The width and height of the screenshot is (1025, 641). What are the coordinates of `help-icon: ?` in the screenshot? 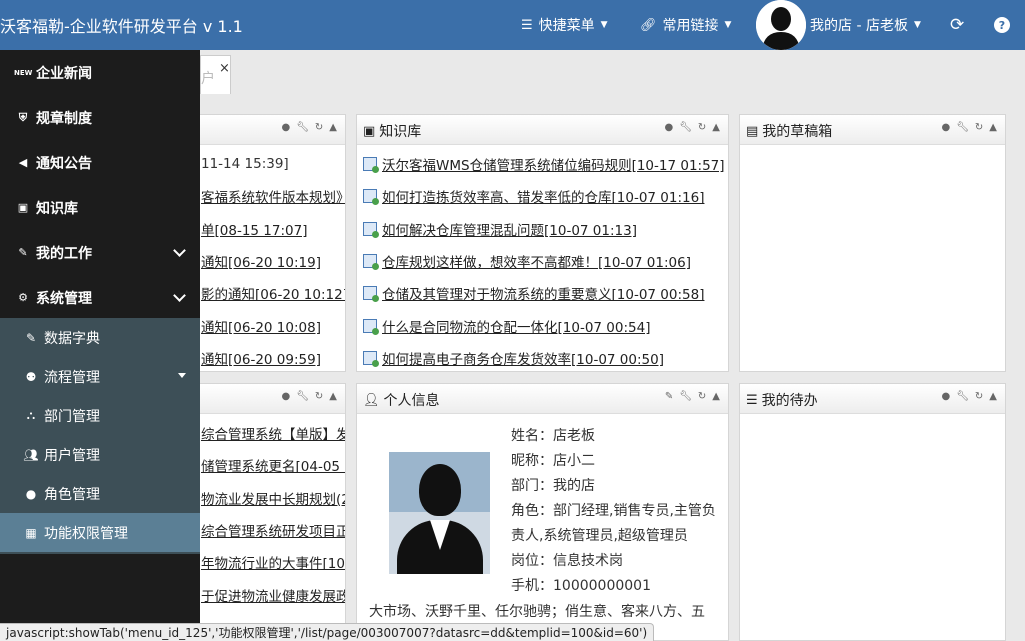 It's located at (1002, 25).